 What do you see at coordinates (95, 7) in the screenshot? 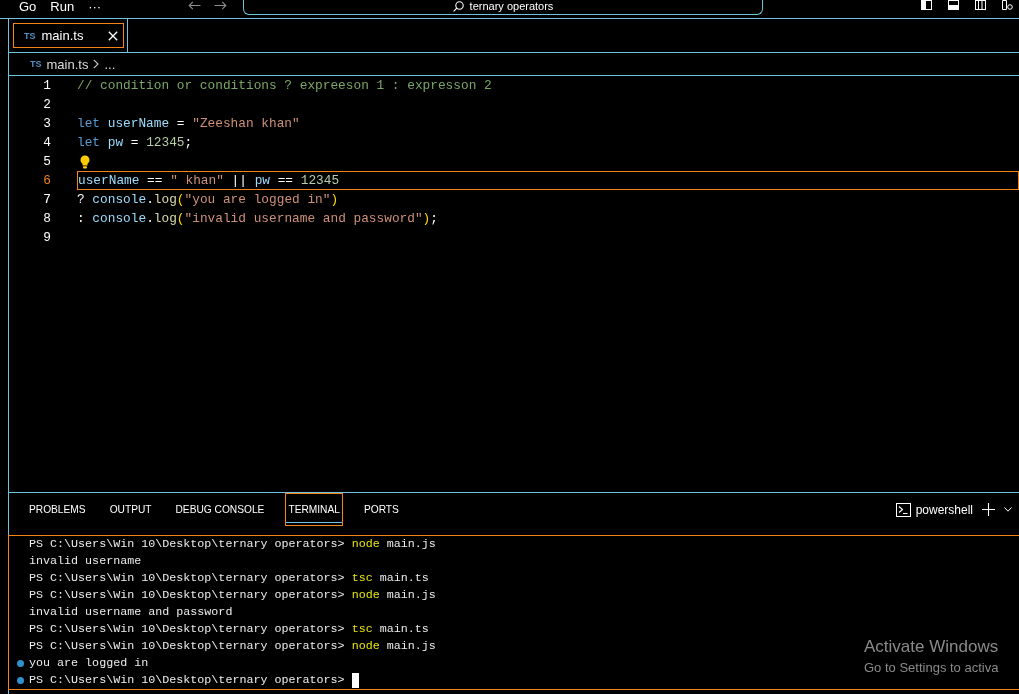
I see `menu-item: ···` at bounding box center [95, 7].